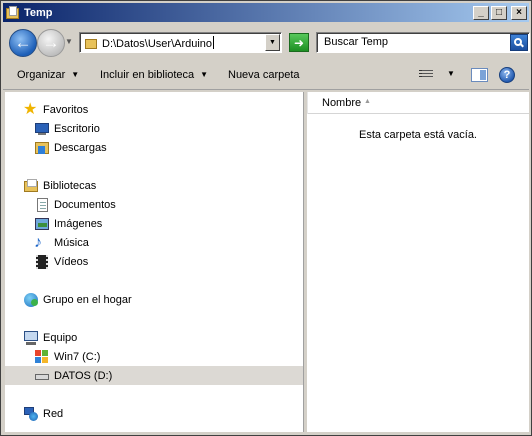 The height and width of the screenshot is (436, 532). I want to click on nav-item-downloads: Descargas, so click(70, 148).